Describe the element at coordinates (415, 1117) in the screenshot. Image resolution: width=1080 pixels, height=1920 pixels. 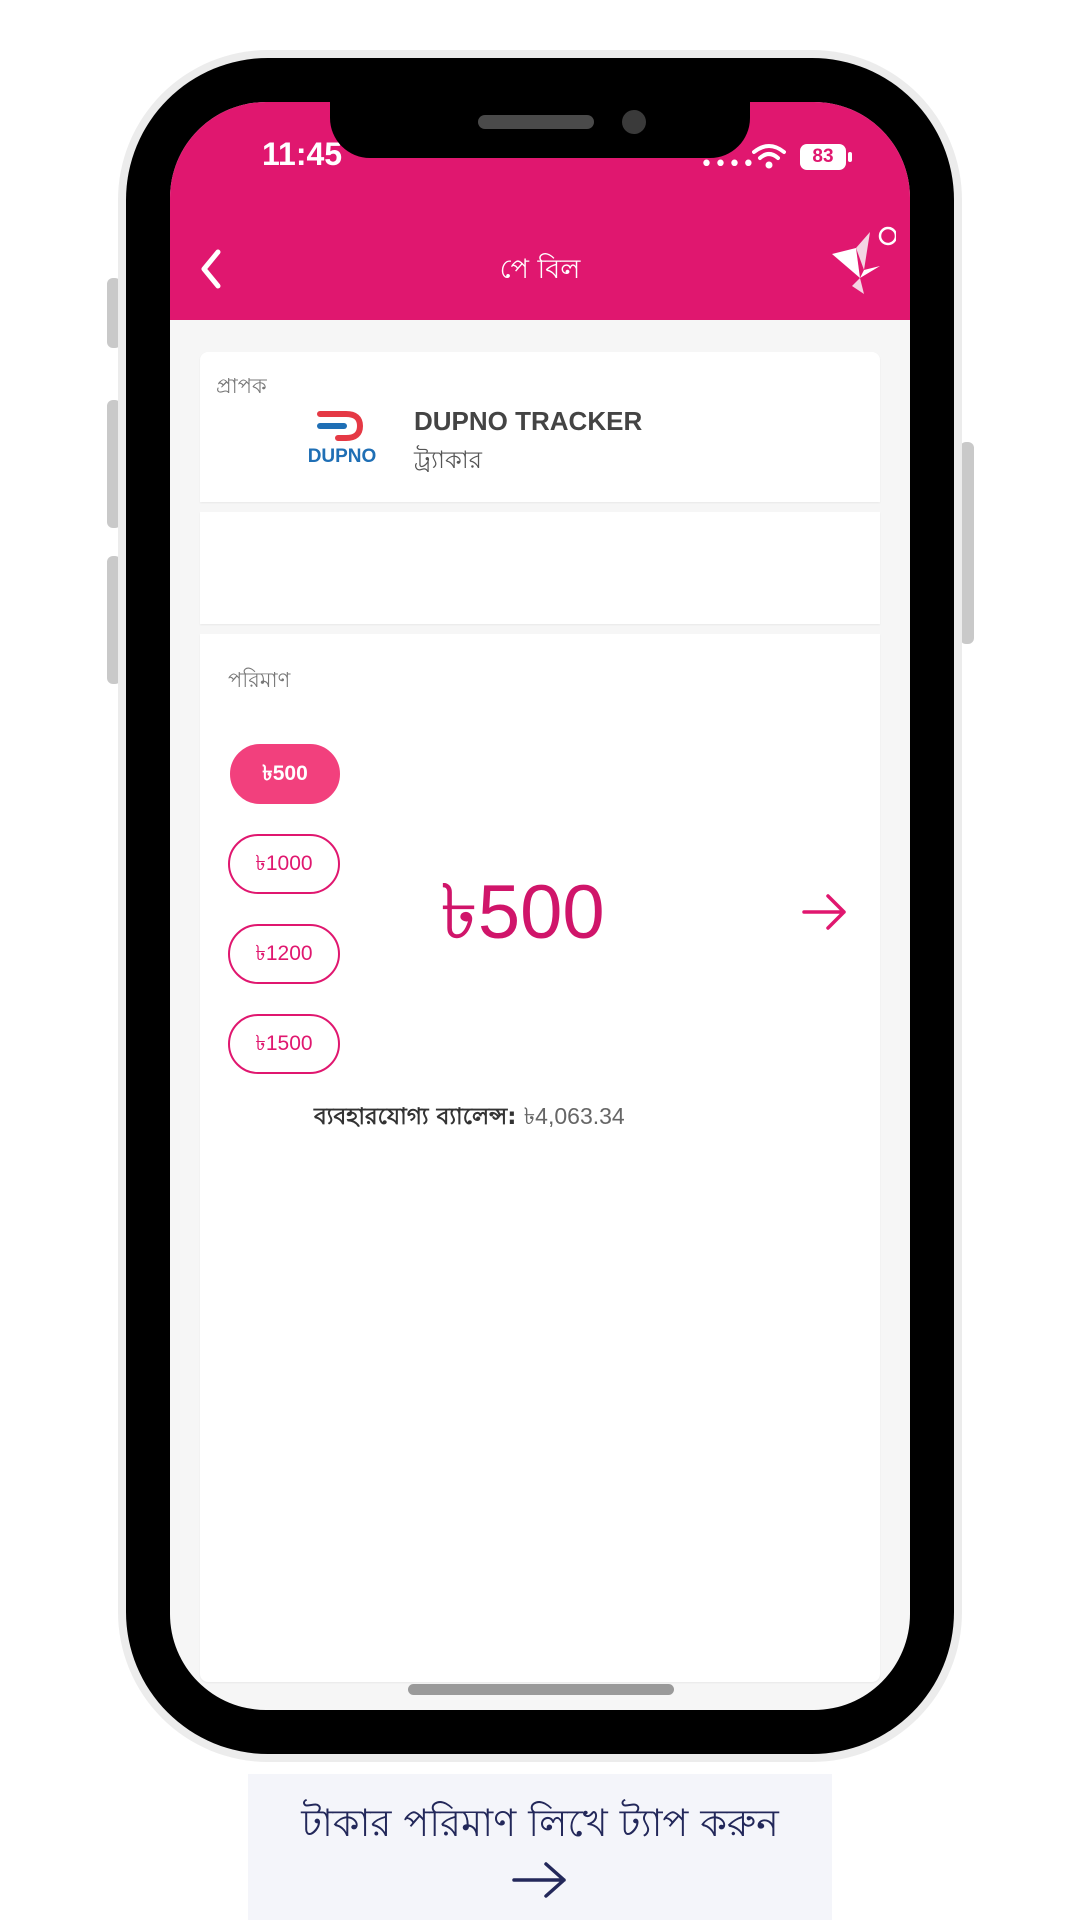
I see `balance-label: ব্যবহারযোগ্য ব্যালেন্স:` at that location.